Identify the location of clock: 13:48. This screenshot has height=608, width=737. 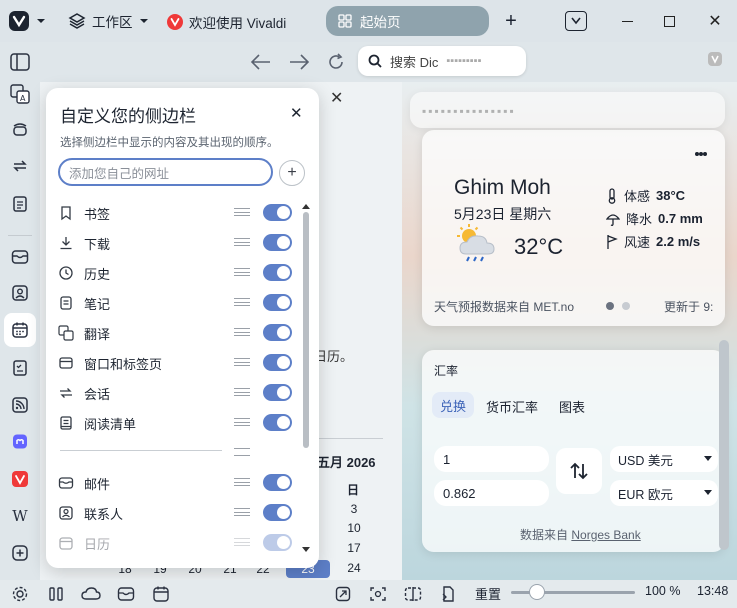
(713, 591).